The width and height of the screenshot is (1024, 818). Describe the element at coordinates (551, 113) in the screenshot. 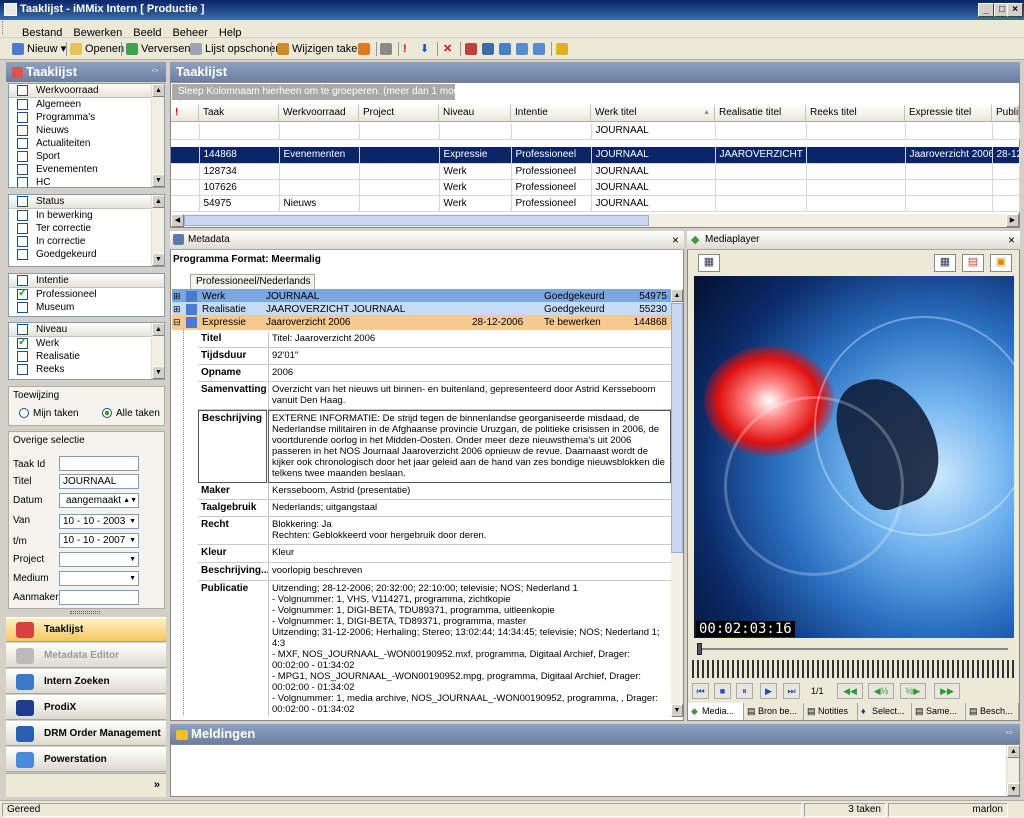

I see `col-intentie: Intentie` at that location.